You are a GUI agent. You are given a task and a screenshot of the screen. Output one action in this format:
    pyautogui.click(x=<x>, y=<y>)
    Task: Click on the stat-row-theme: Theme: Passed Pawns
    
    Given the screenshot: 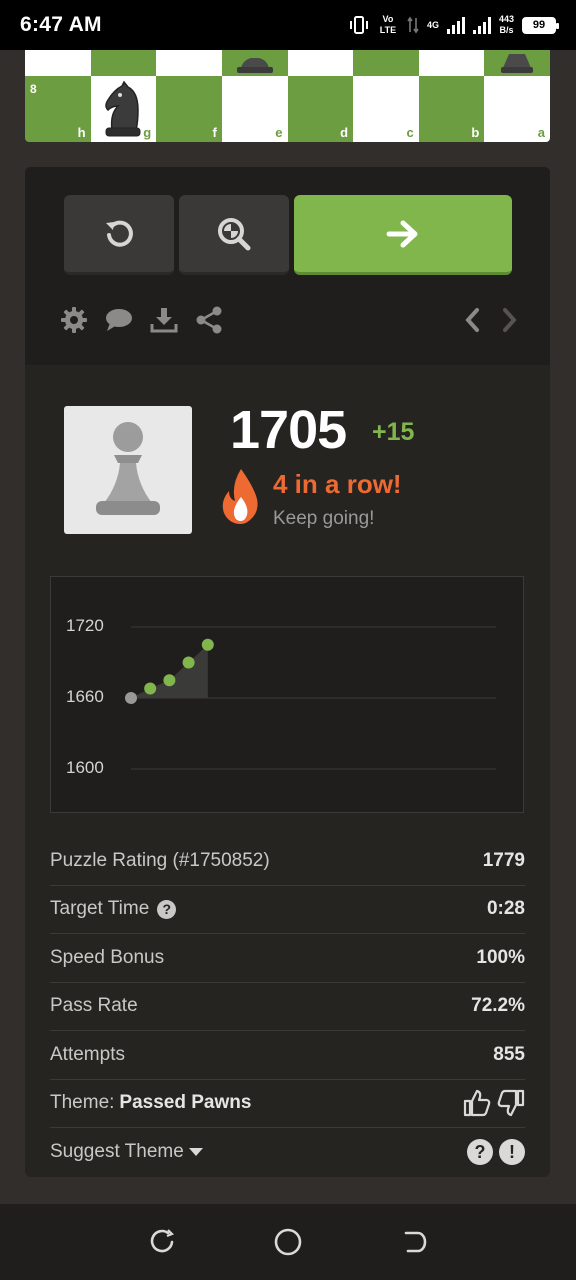 What is the action you would take?
    pyautogui.click(x=287, y=1104)
    